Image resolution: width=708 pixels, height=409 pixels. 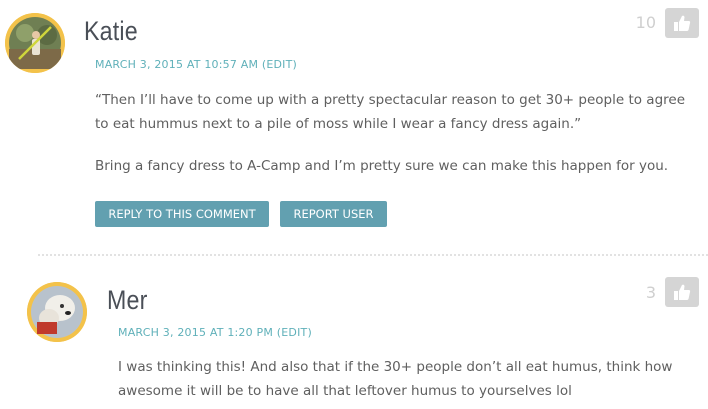 What do you see at coordinates (182, 214) in the screenshot?
I see `reply-button: REPLY TO THIS COMMENT` at bounding box center [182, 214].